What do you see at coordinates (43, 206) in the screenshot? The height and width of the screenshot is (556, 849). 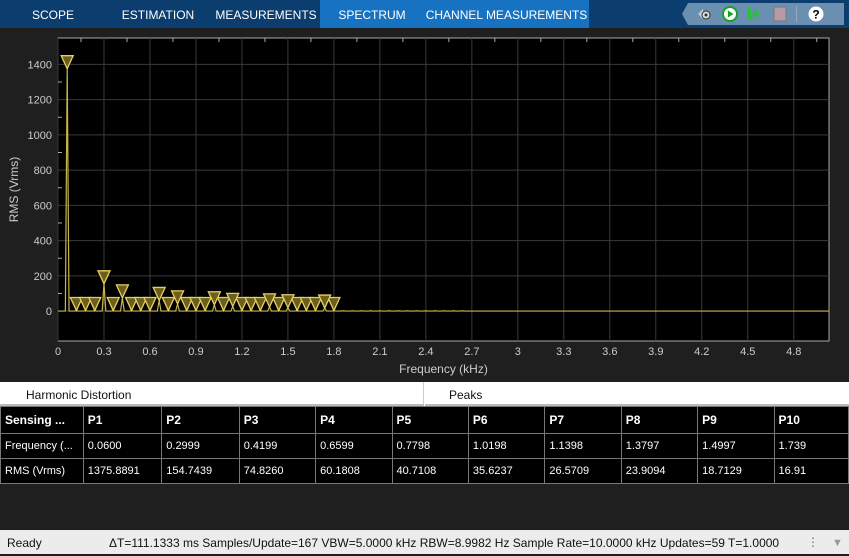 I see `y-tick-label: 600` at bounding box center [43, 206].